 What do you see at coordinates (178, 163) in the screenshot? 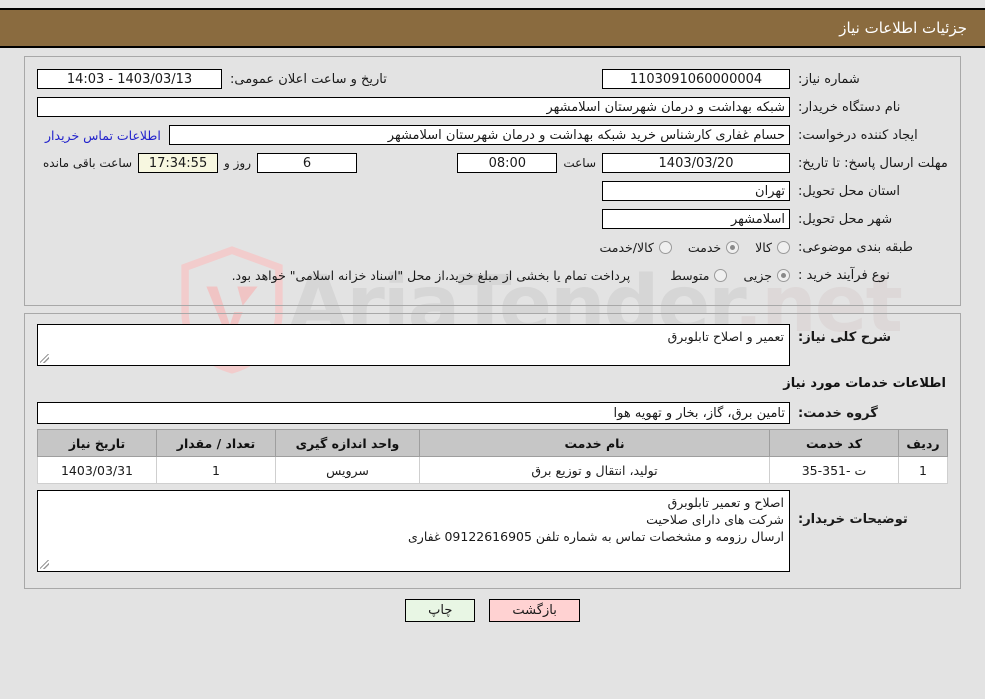
I see `countdown-timer-value: 17:34:55` at bounding box center [178, 163].